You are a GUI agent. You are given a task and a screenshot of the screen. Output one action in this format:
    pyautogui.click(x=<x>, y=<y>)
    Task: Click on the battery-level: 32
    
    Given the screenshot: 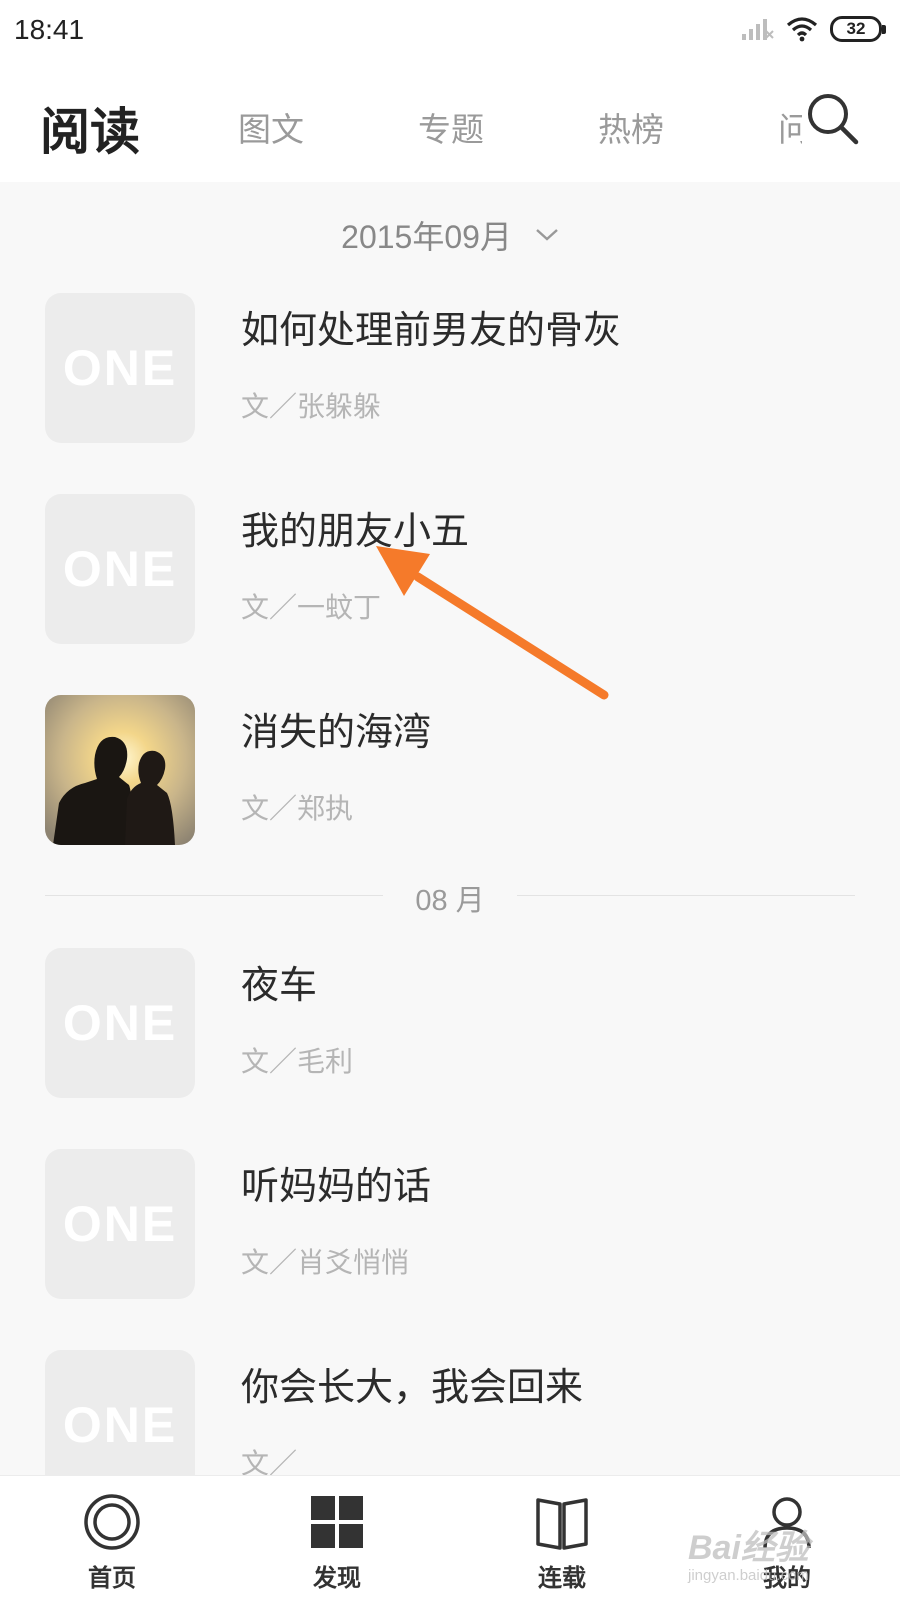 What is the action you would take?
    pyautogui.click(x=856, y=28)
    